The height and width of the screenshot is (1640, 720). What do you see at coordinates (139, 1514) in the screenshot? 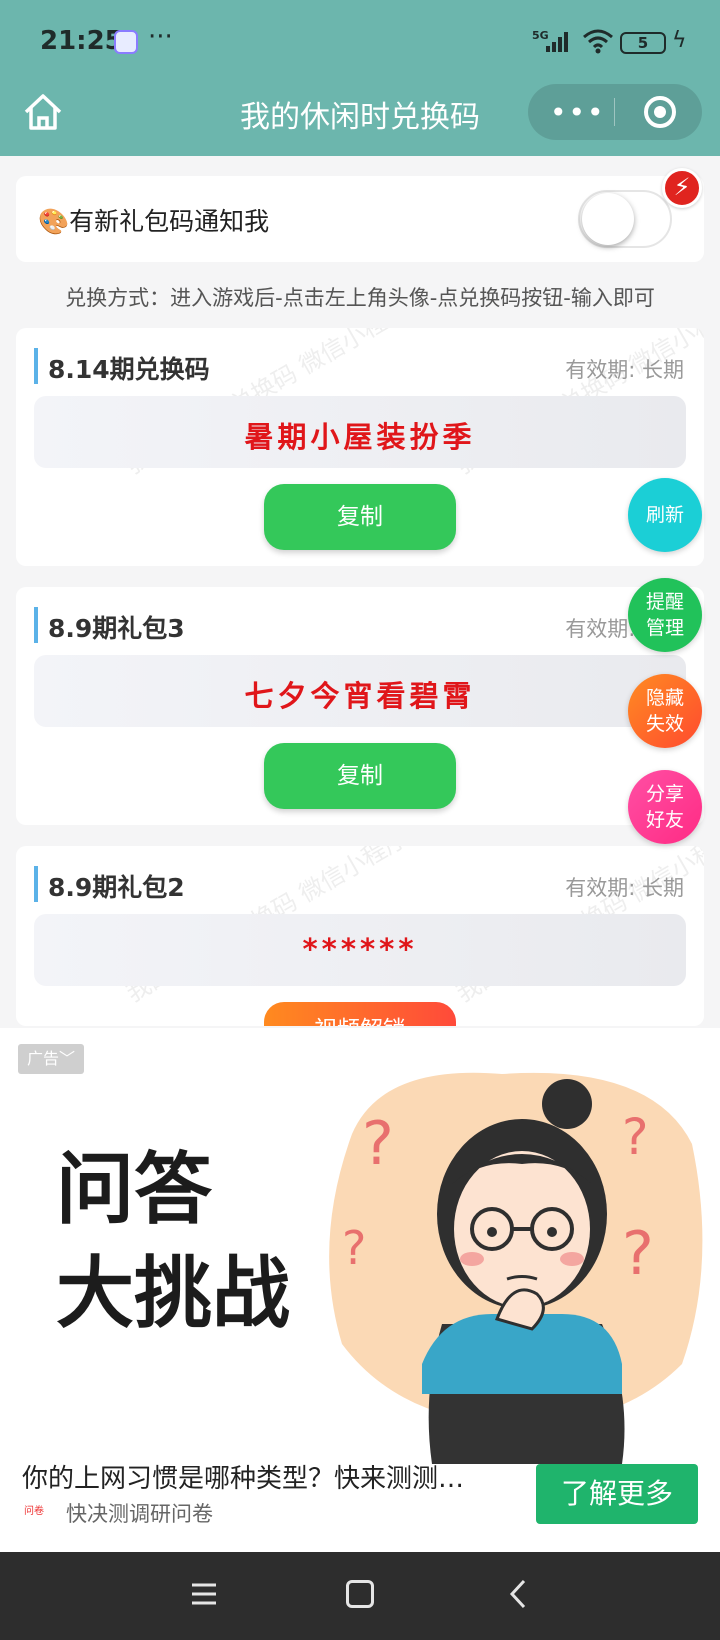
I see `ad-brand-name: 快决测调研问卷` at bounding box center [139, 1514].